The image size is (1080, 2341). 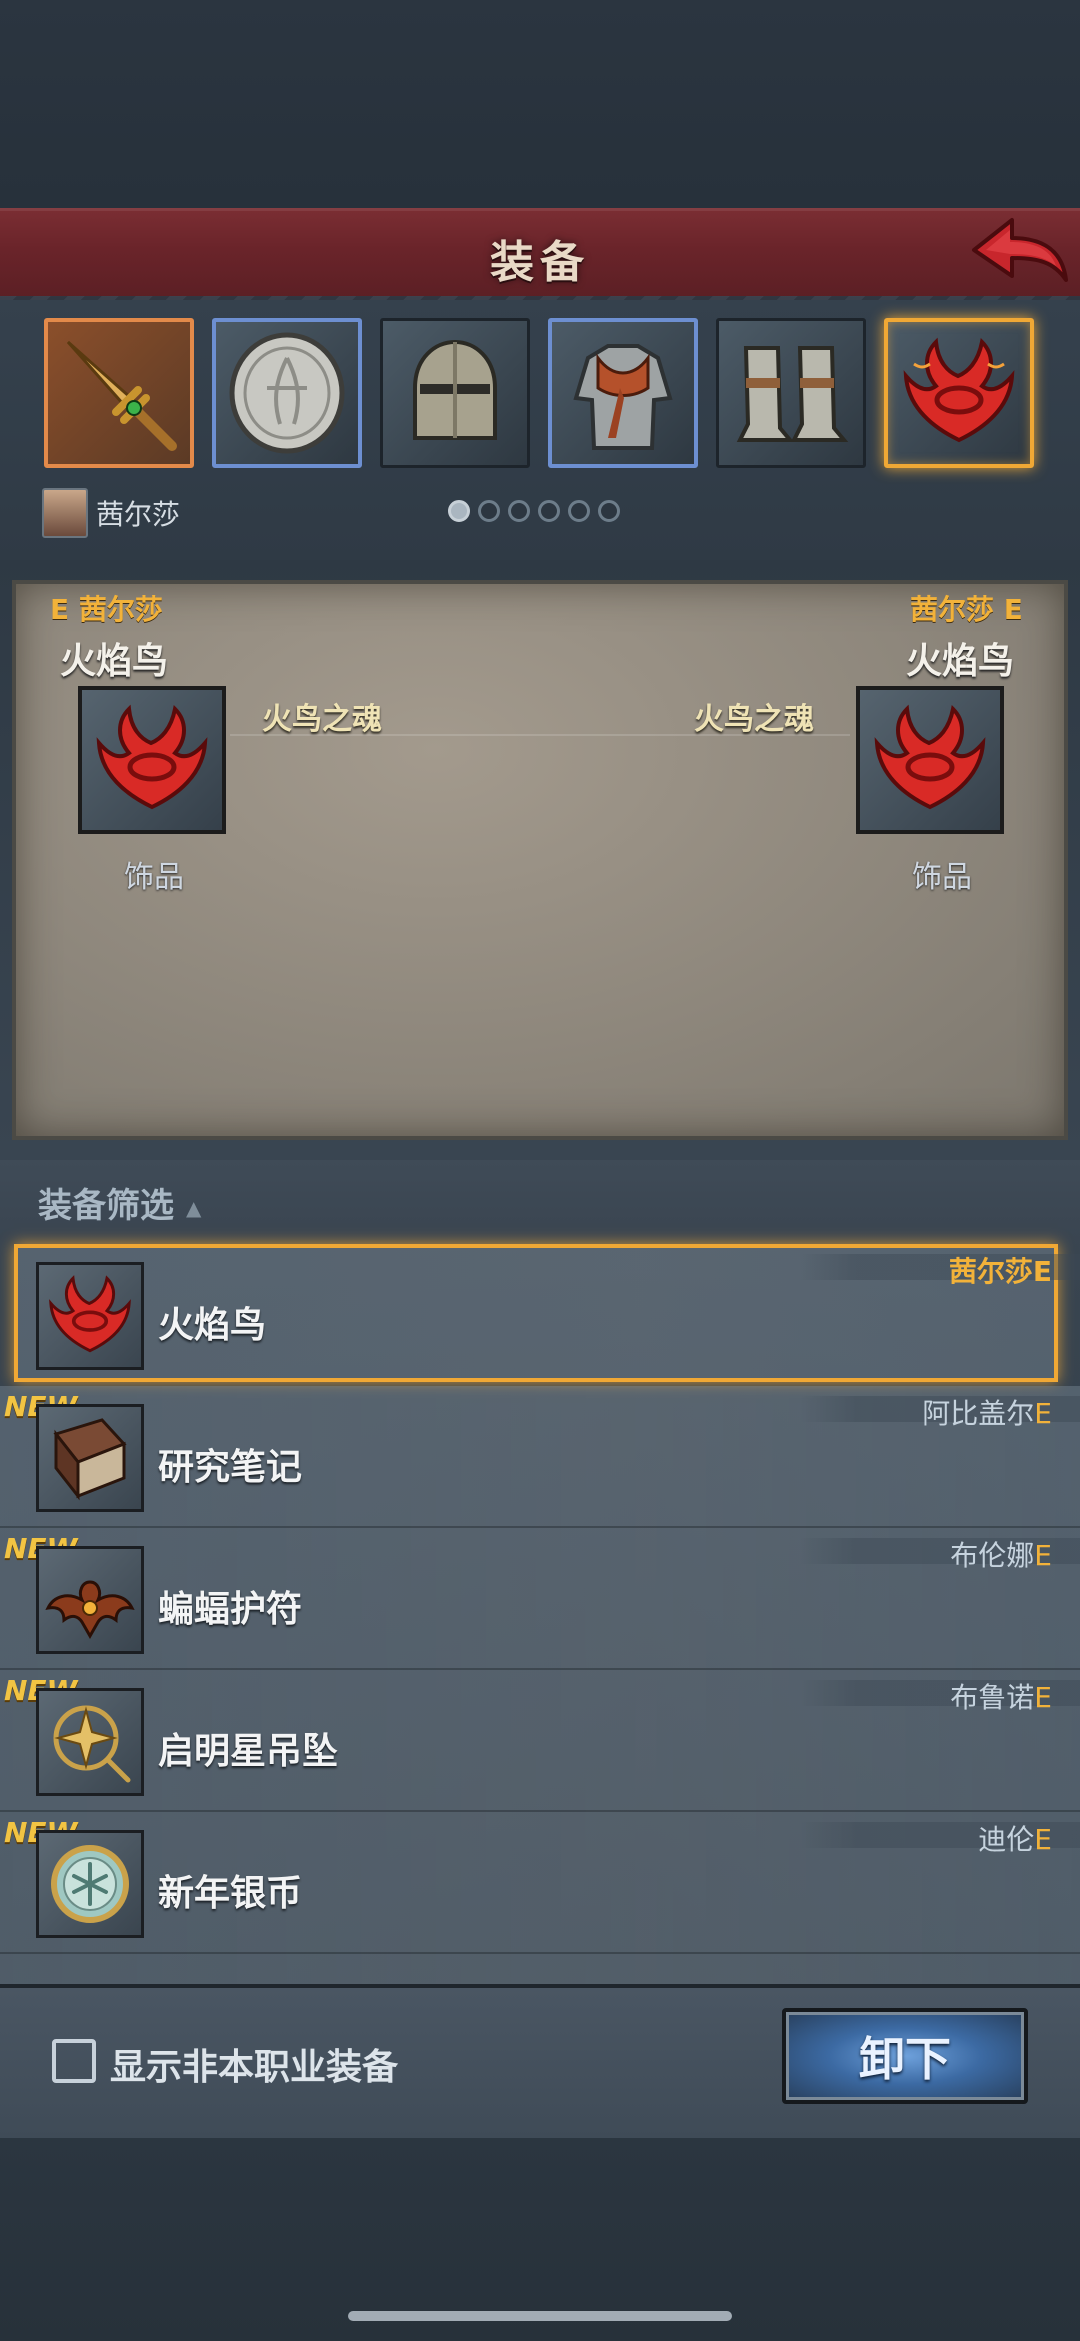 What do you see at coordinates (106, 609) in the screenshot?
I see `left-owner-label: E 茜尔莎` at bounding box center [106, 609].